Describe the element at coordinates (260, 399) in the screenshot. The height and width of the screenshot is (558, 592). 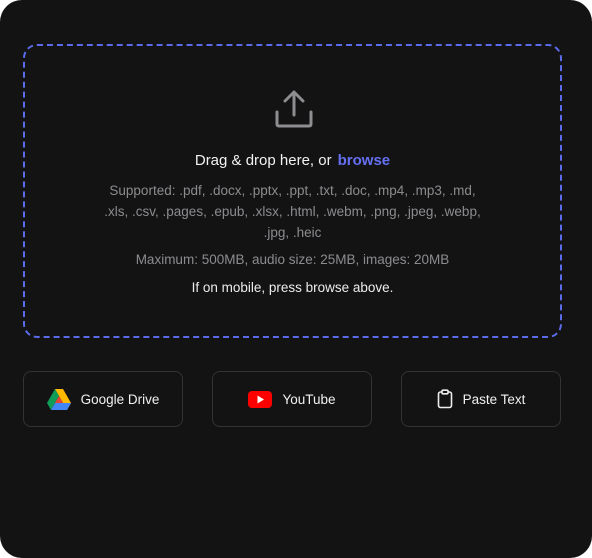
I see `youtube-icon` at that location.